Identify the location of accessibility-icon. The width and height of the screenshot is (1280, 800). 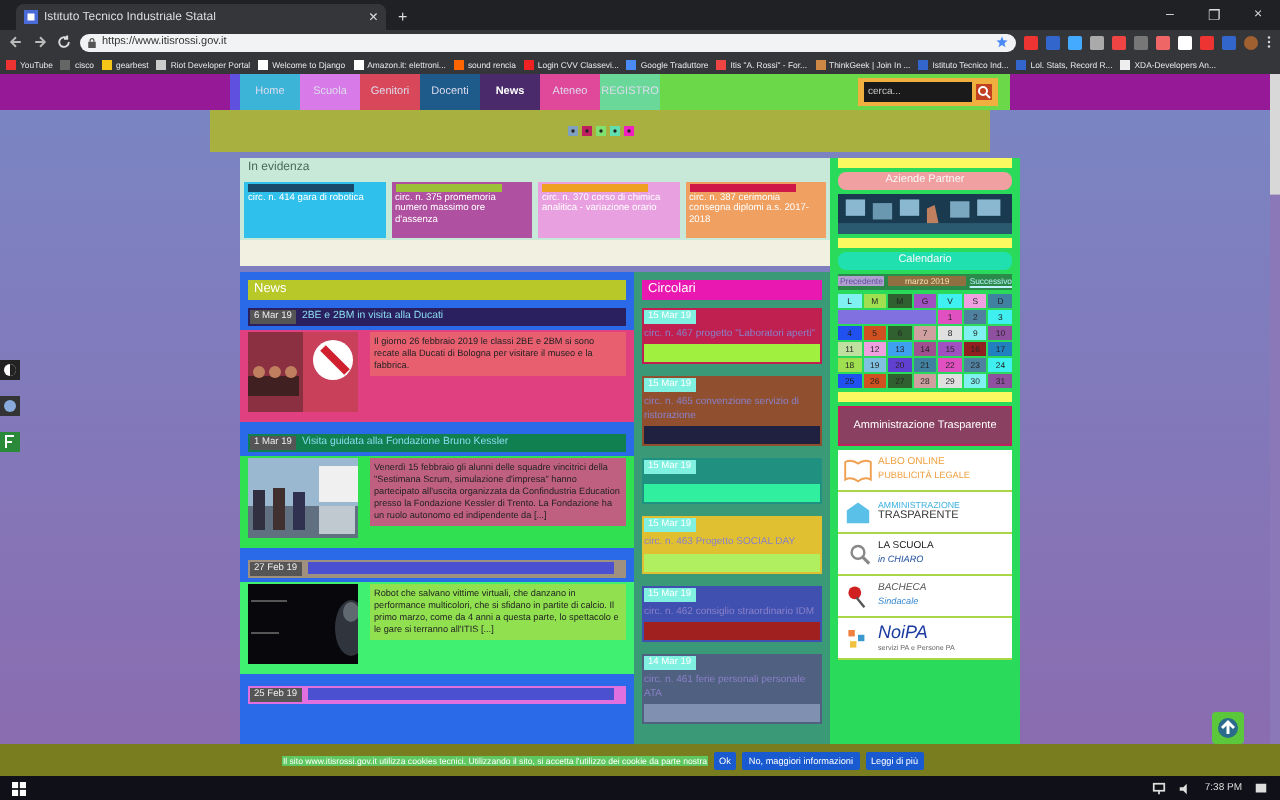
(10, 406).